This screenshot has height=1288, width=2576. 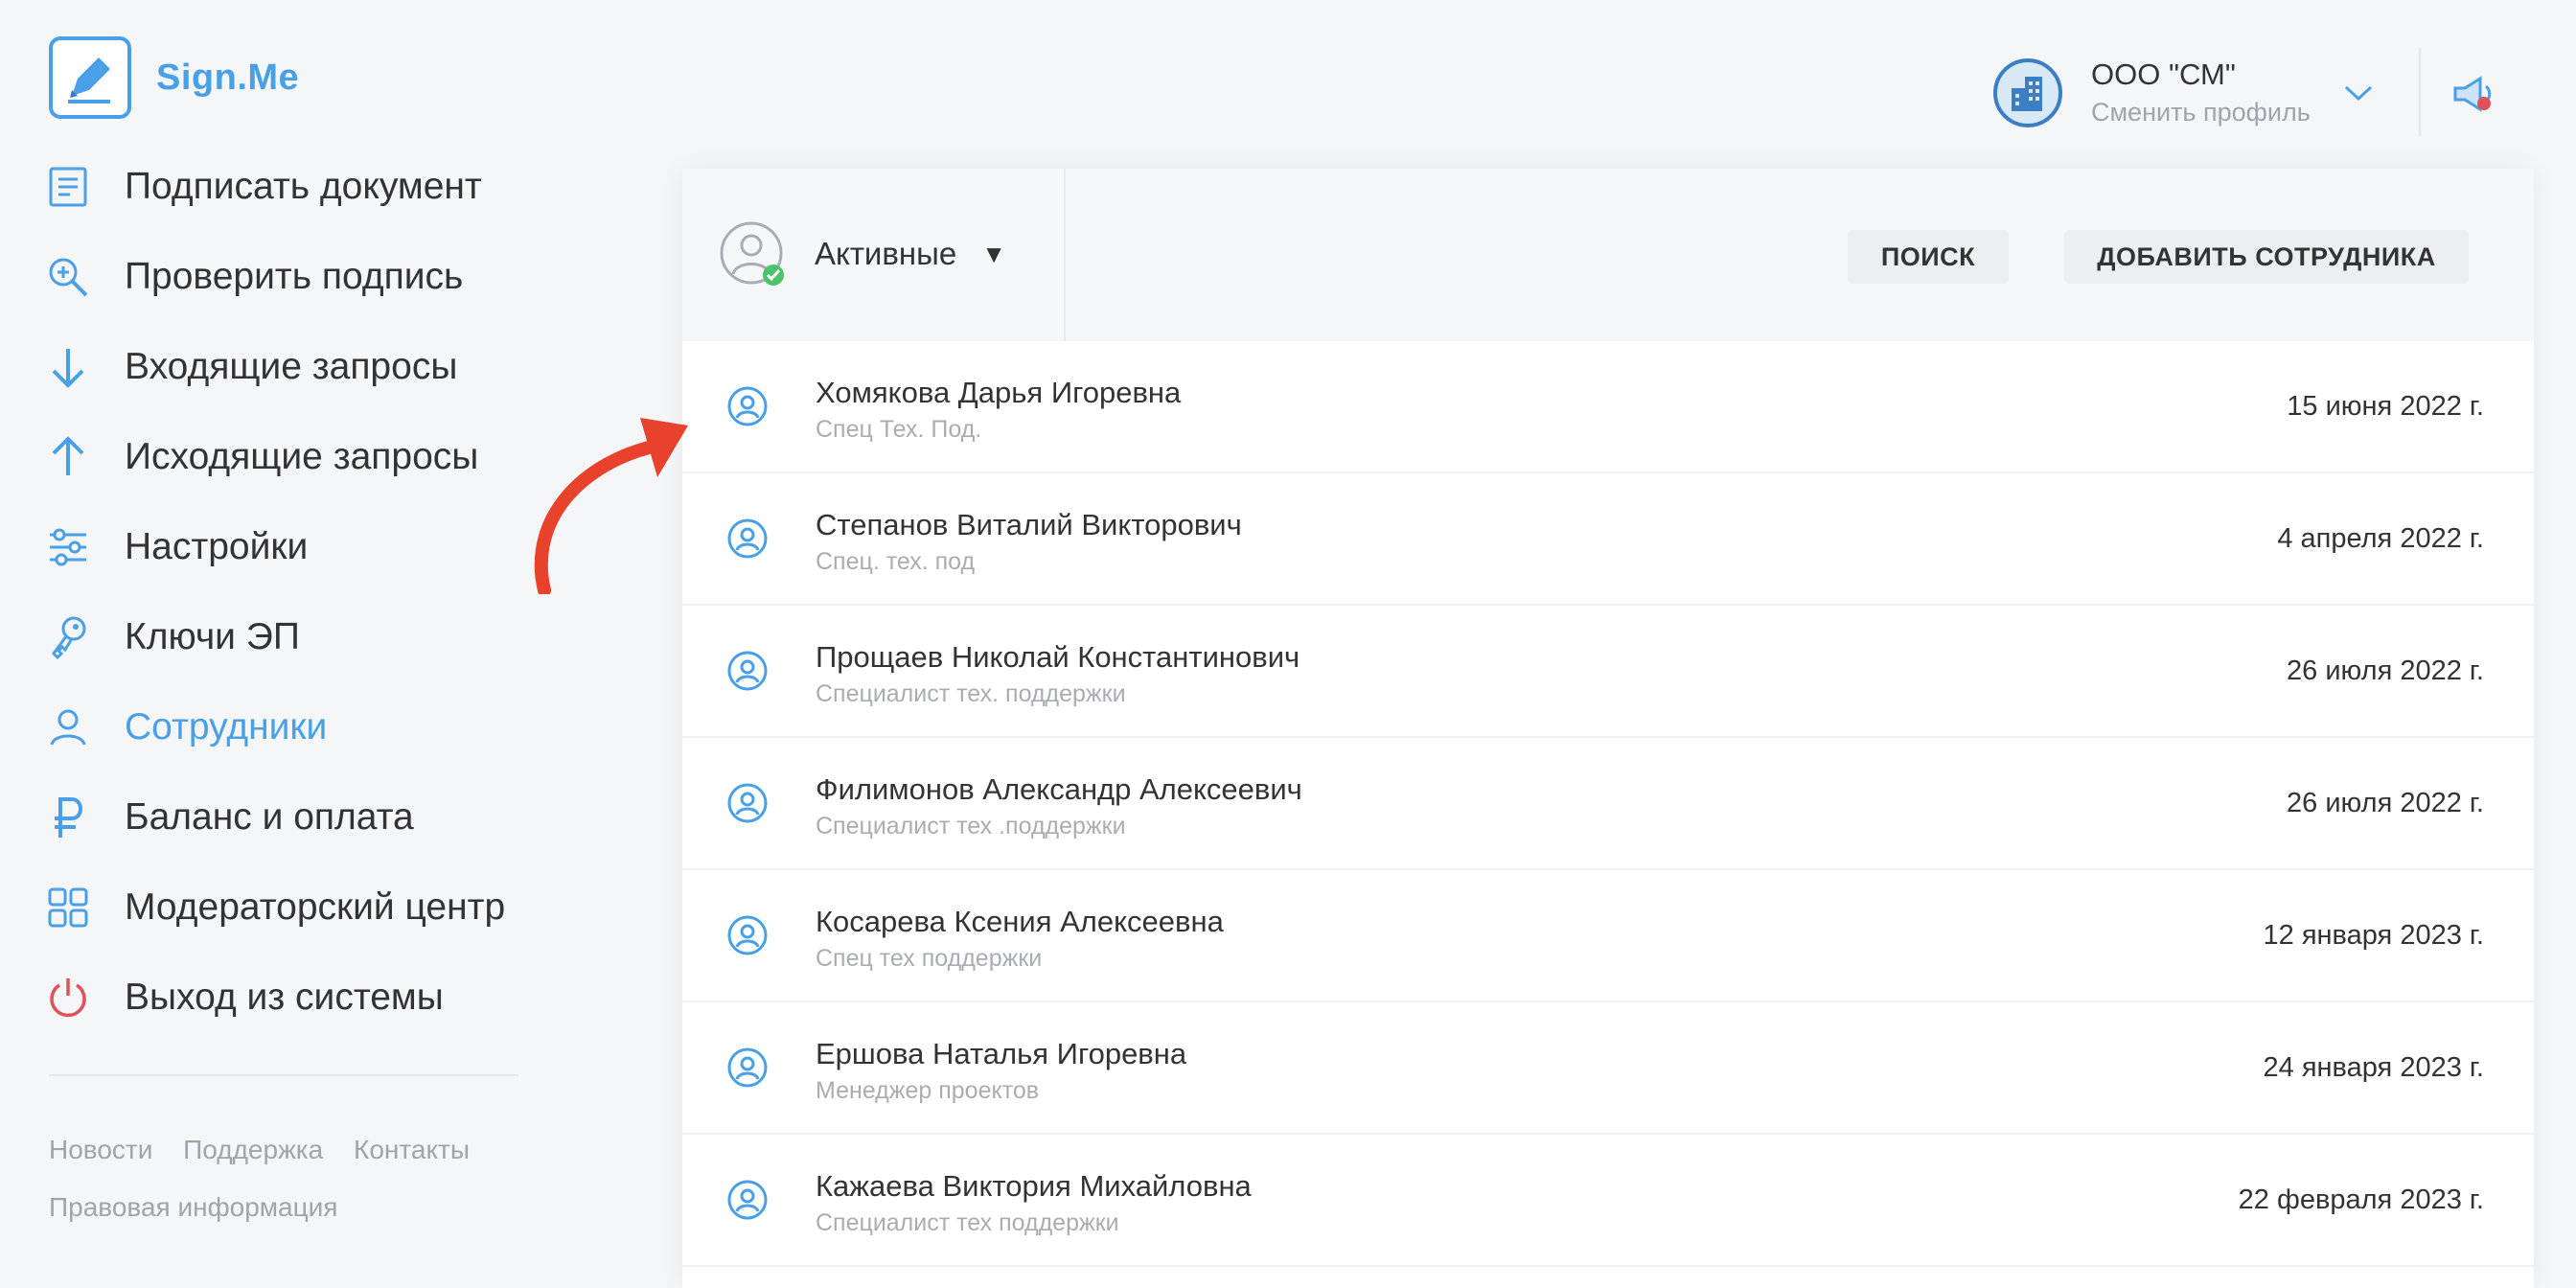 What do you see at coordinates (315, 907) in the screenshot?
I see `sidebar-item-label: Модераторский центр` at bounding box center [315, 907].